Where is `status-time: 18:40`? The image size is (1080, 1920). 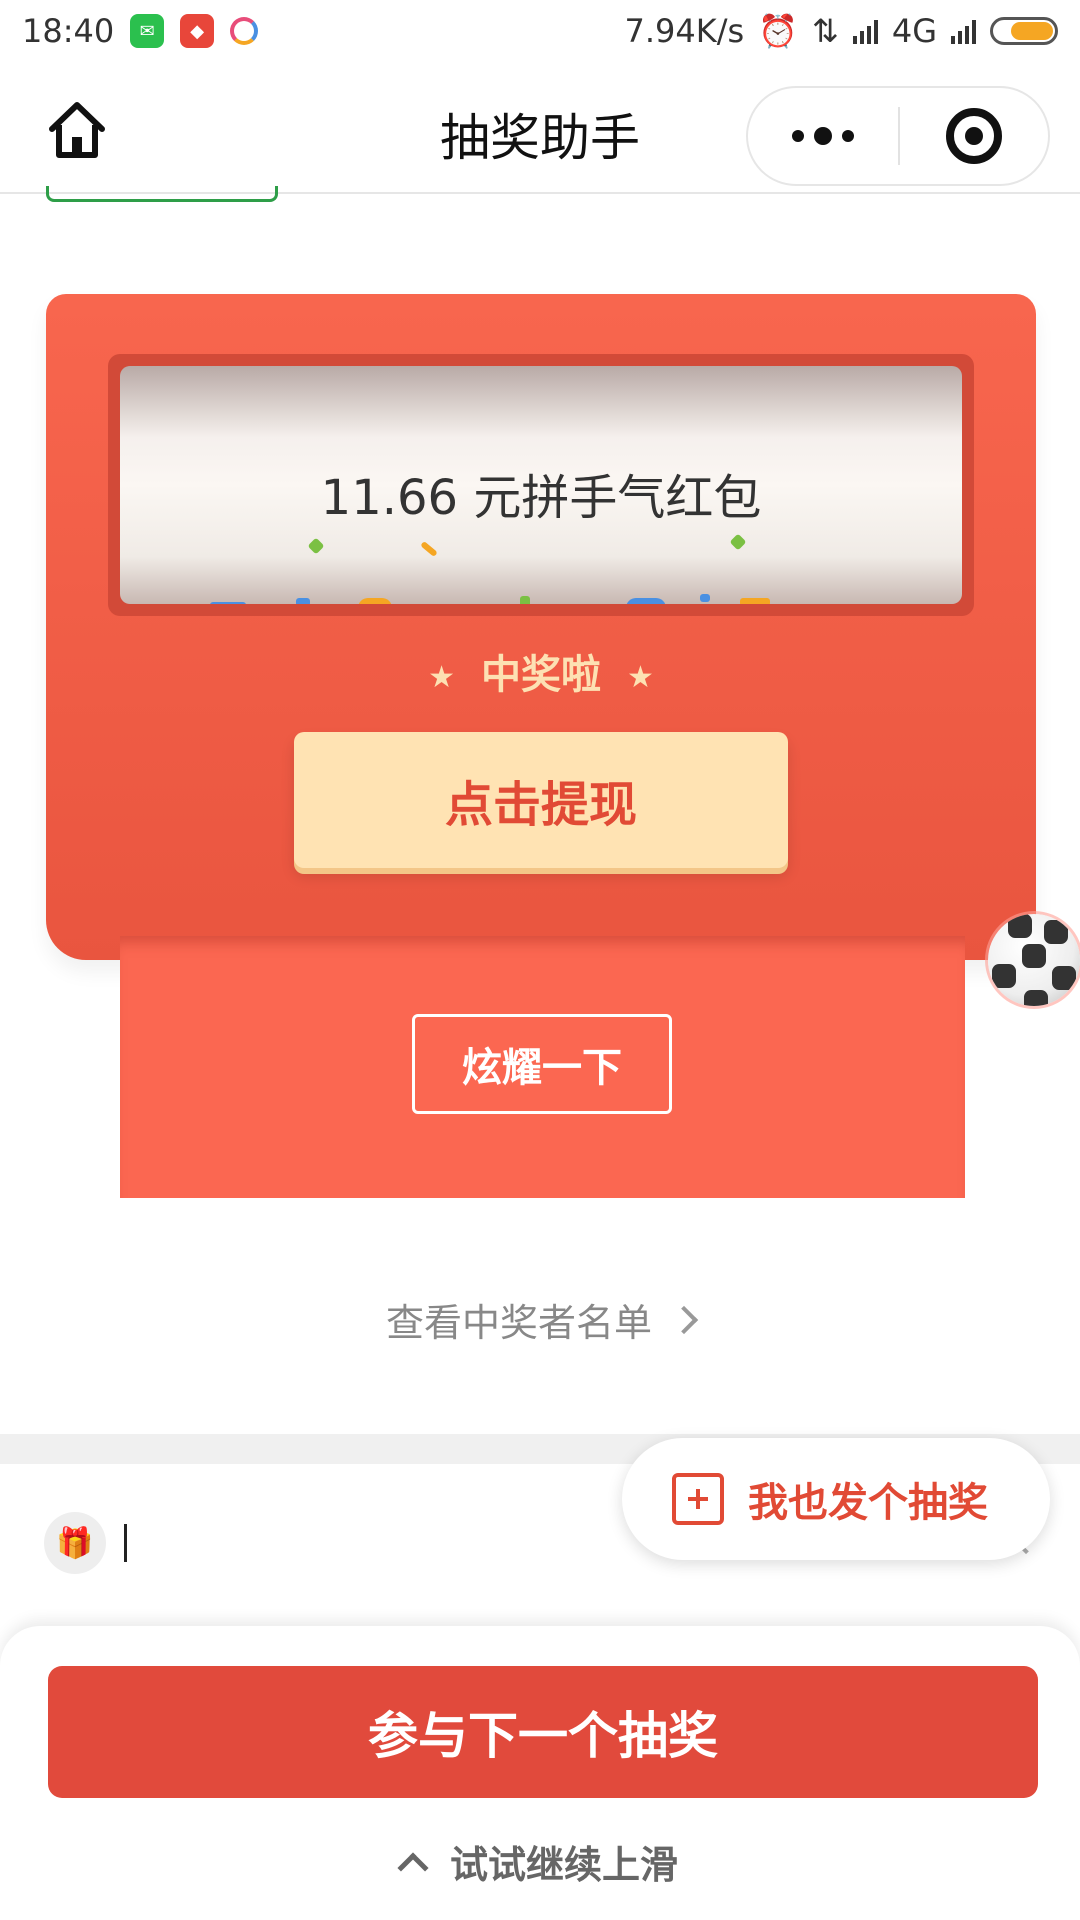 status-time: 18:40 is located at coordinates (68, 31).